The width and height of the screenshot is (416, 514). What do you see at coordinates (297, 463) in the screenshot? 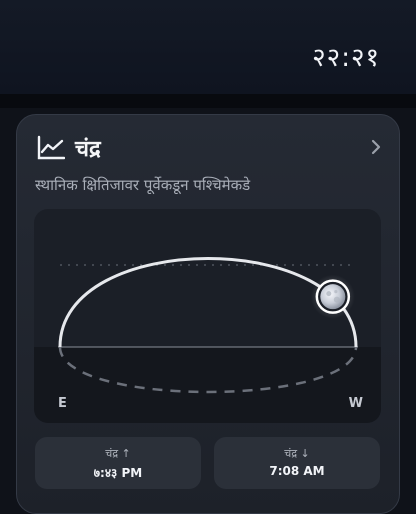
I see `moonset-box: चंद्र ↓ 7:08 AM` at bounding box center [297, 463].